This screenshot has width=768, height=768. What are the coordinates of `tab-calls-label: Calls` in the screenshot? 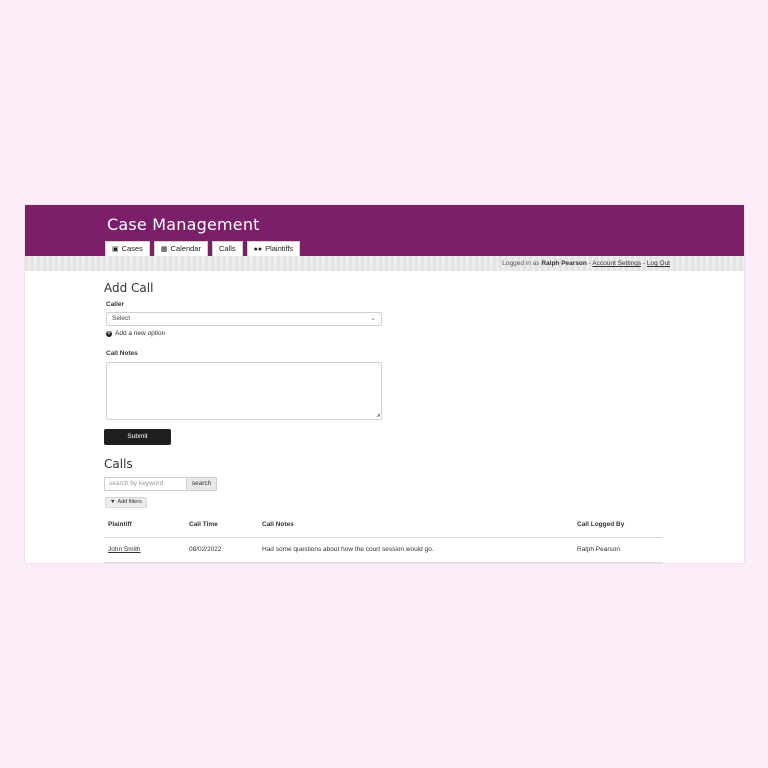 It's located at (227, 248).